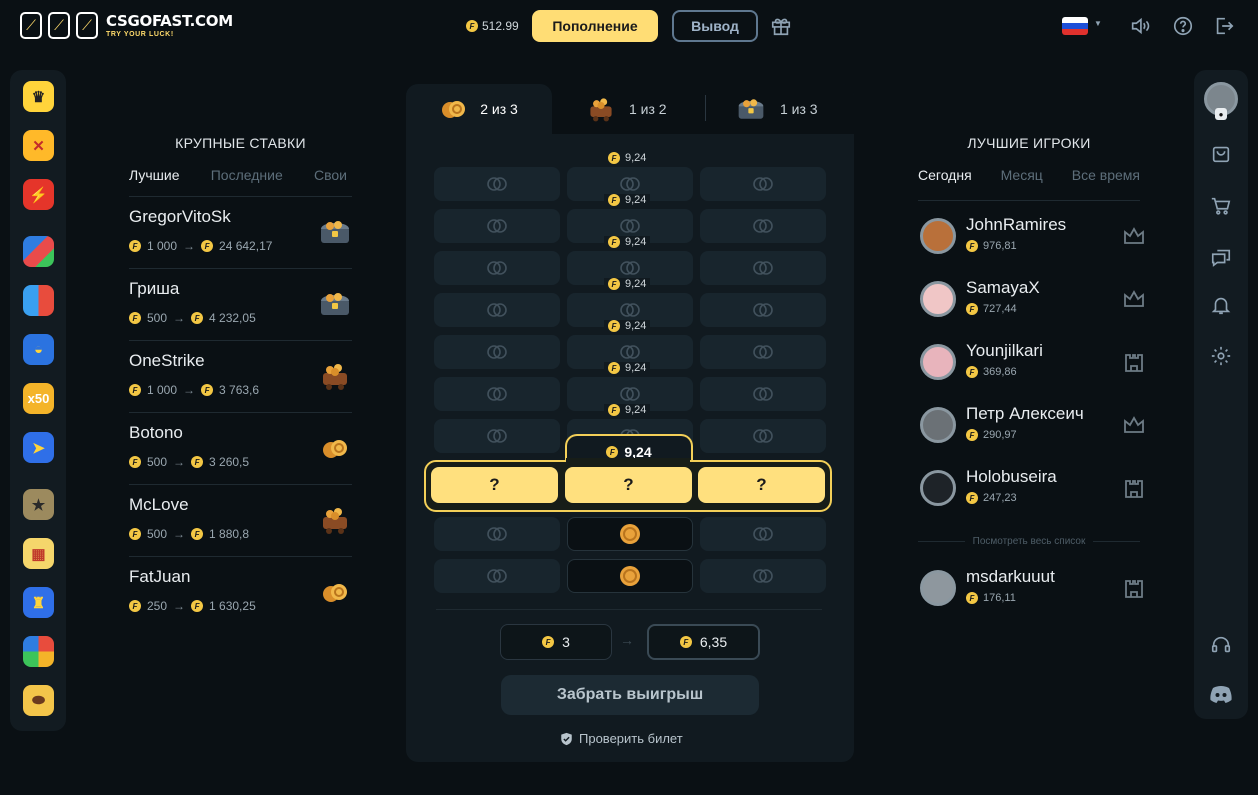 This screenshot has width=1258, height=795. Describe the element at coordinates (1031, 370) in the screenshot. I see `player-row: Younjilkari F 369,86` at that location.